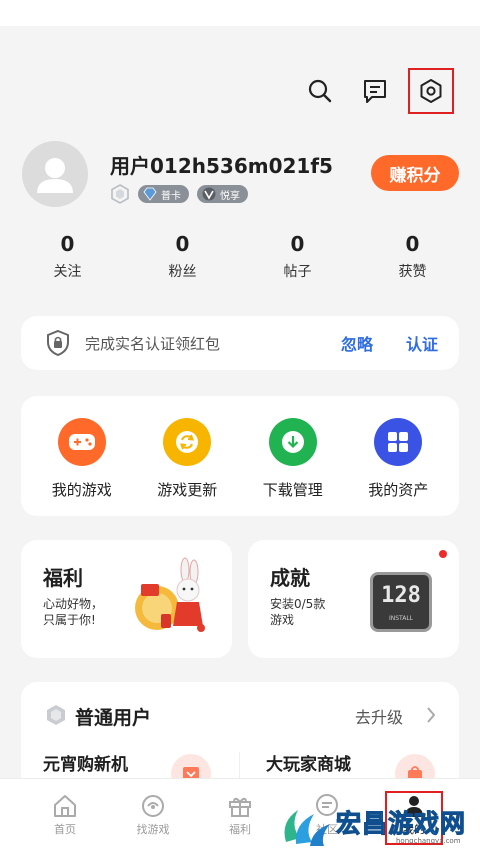 The width and height of the screenshot is (480, 852). Describe the element at coordinates (170, 594) in the screenshot. I see `rabbit-lantern-illustration` at that location.